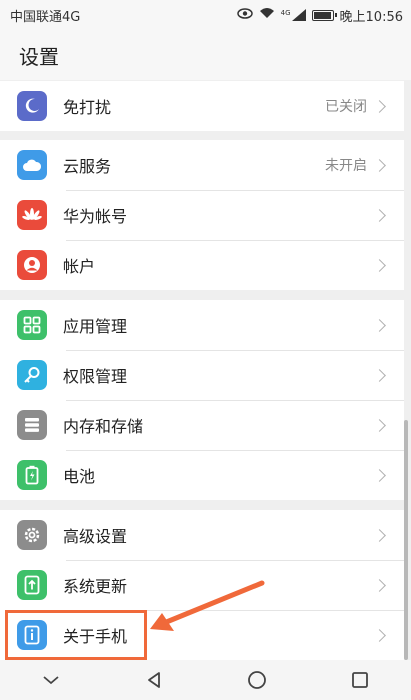 The width and height of the screenshot is (411, 700). What do you see at coordinates (76, 635) in the screenshot?
I see `highlight-box` at bounding box center [76, 635].